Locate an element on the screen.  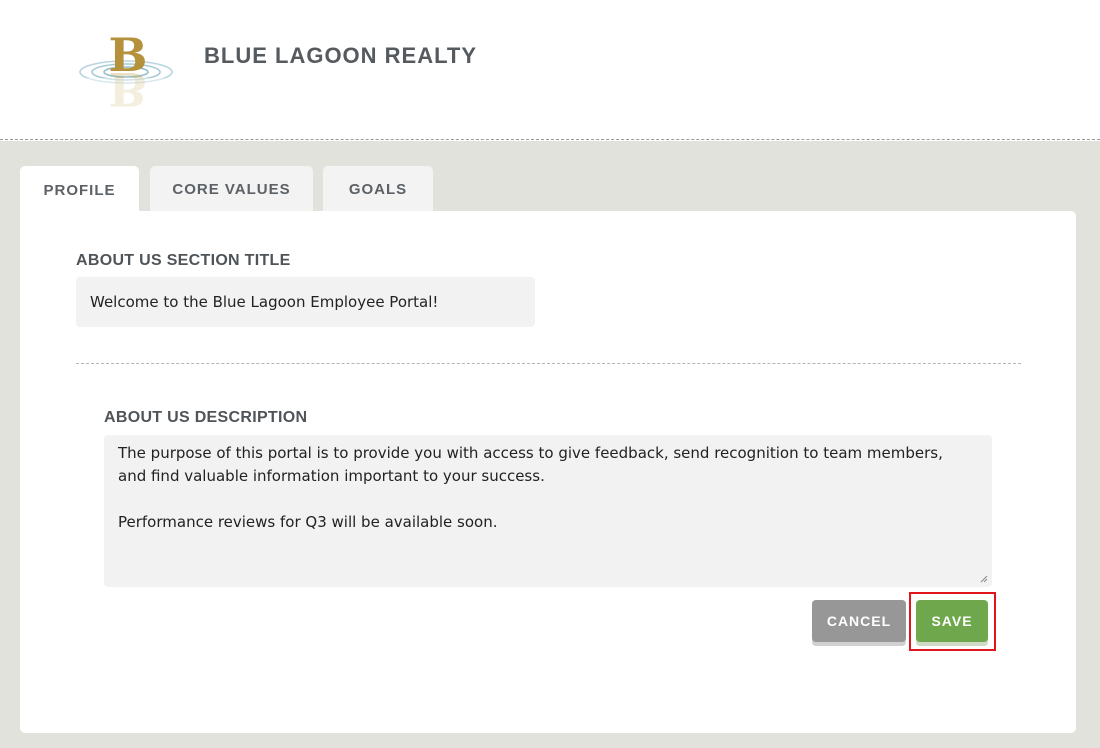
tab-goals: GOALS is located at coordinates (378, 189).